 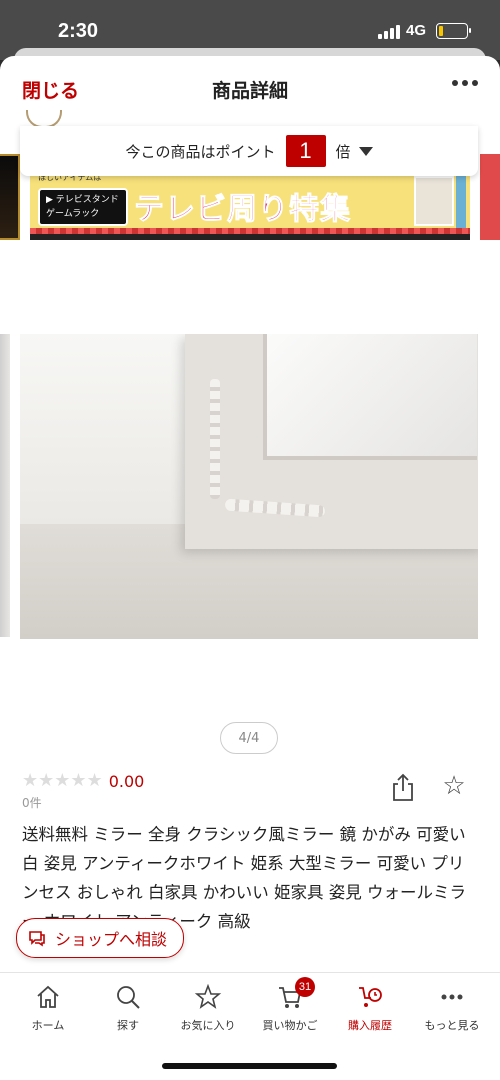 I want to click on points-suffix: 倍, so click(x=343, y=151).